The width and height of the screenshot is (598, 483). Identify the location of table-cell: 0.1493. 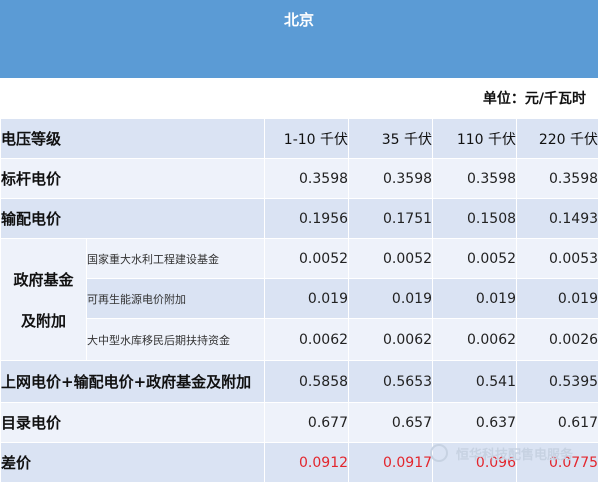
(557, 219).